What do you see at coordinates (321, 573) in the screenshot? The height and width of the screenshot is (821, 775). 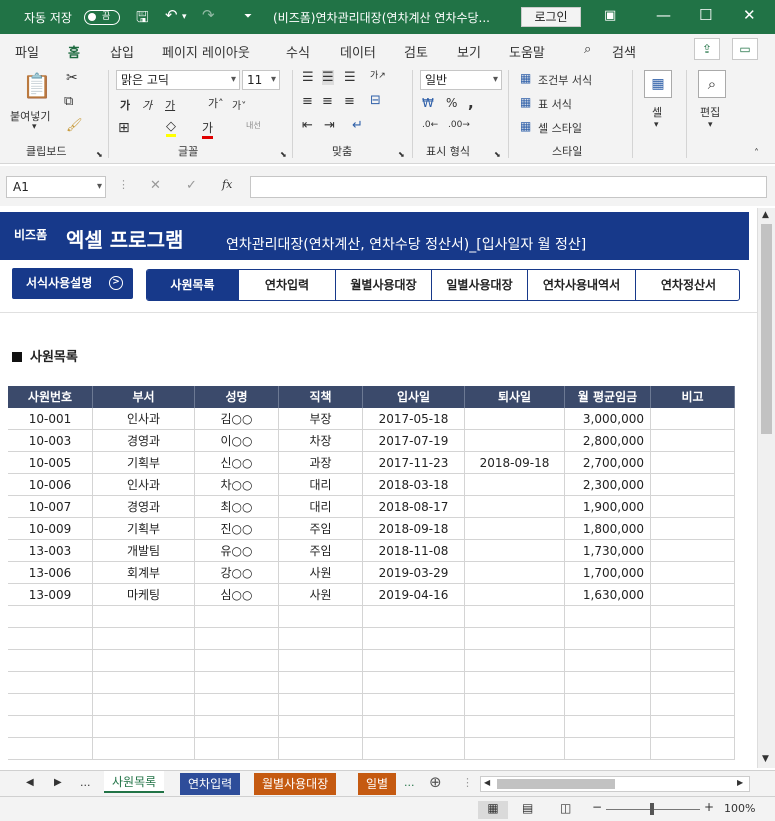 I see `cell-position: 사원` at bounding box center [321, 573].